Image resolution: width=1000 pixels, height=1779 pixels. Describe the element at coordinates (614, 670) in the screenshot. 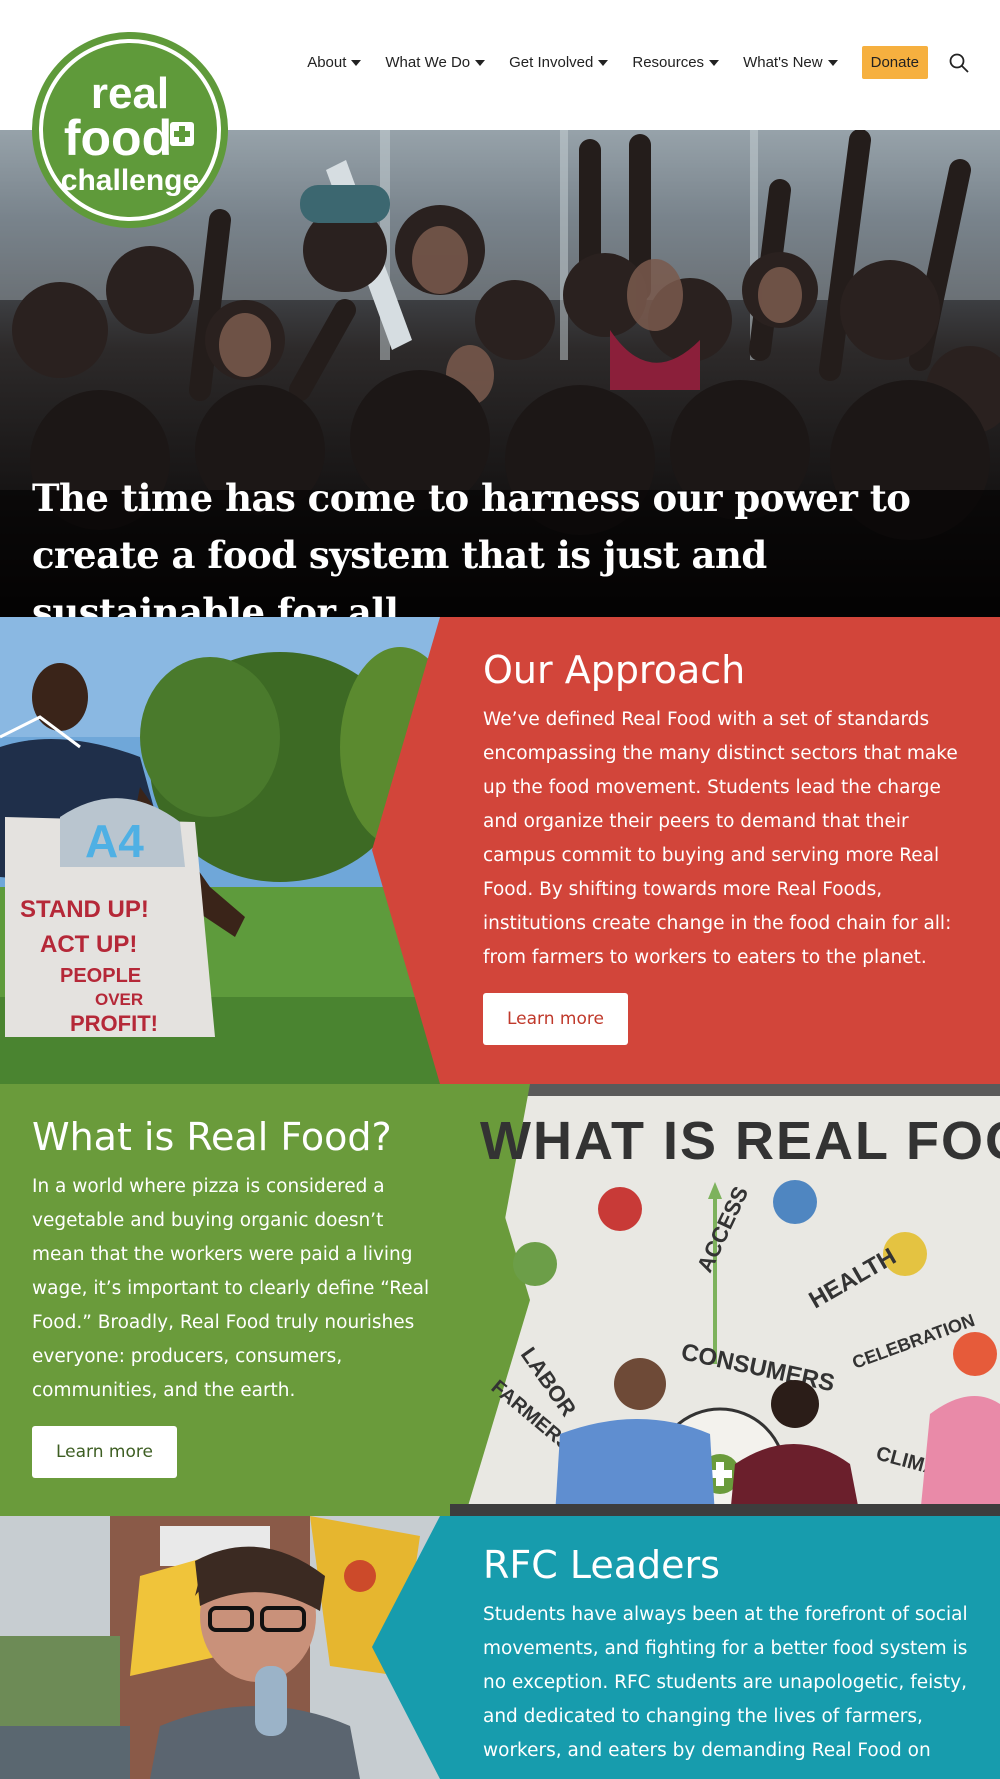

I see `approach-title: Our Approach` at that location.